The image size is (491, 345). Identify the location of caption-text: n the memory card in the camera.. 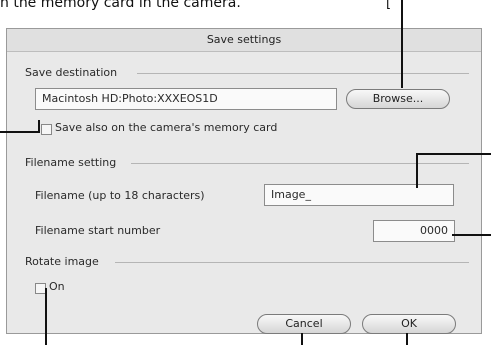
(120, 5).